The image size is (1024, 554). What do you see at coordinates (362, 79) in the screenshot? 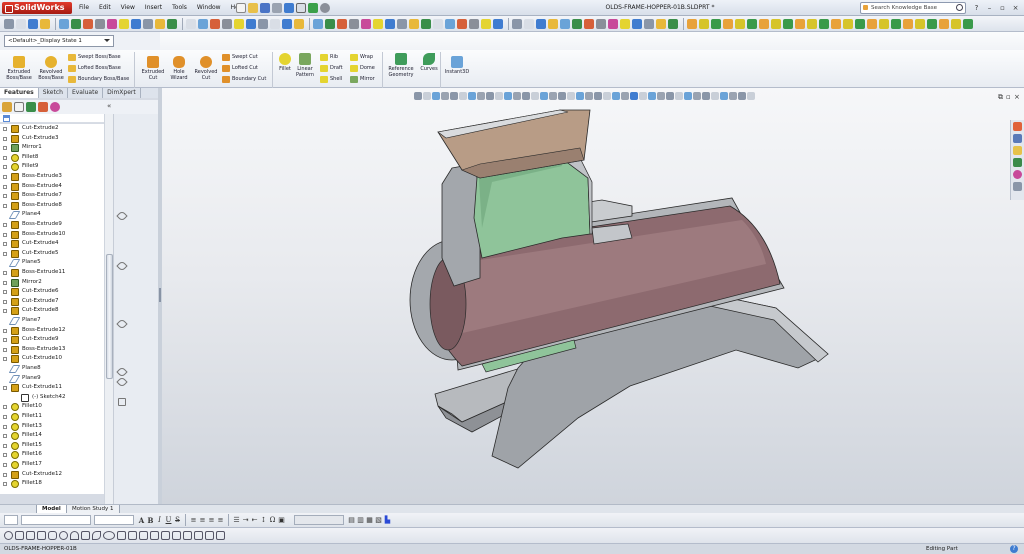
I see `mirror-button: Mirror` at bounding box center [362, 79].